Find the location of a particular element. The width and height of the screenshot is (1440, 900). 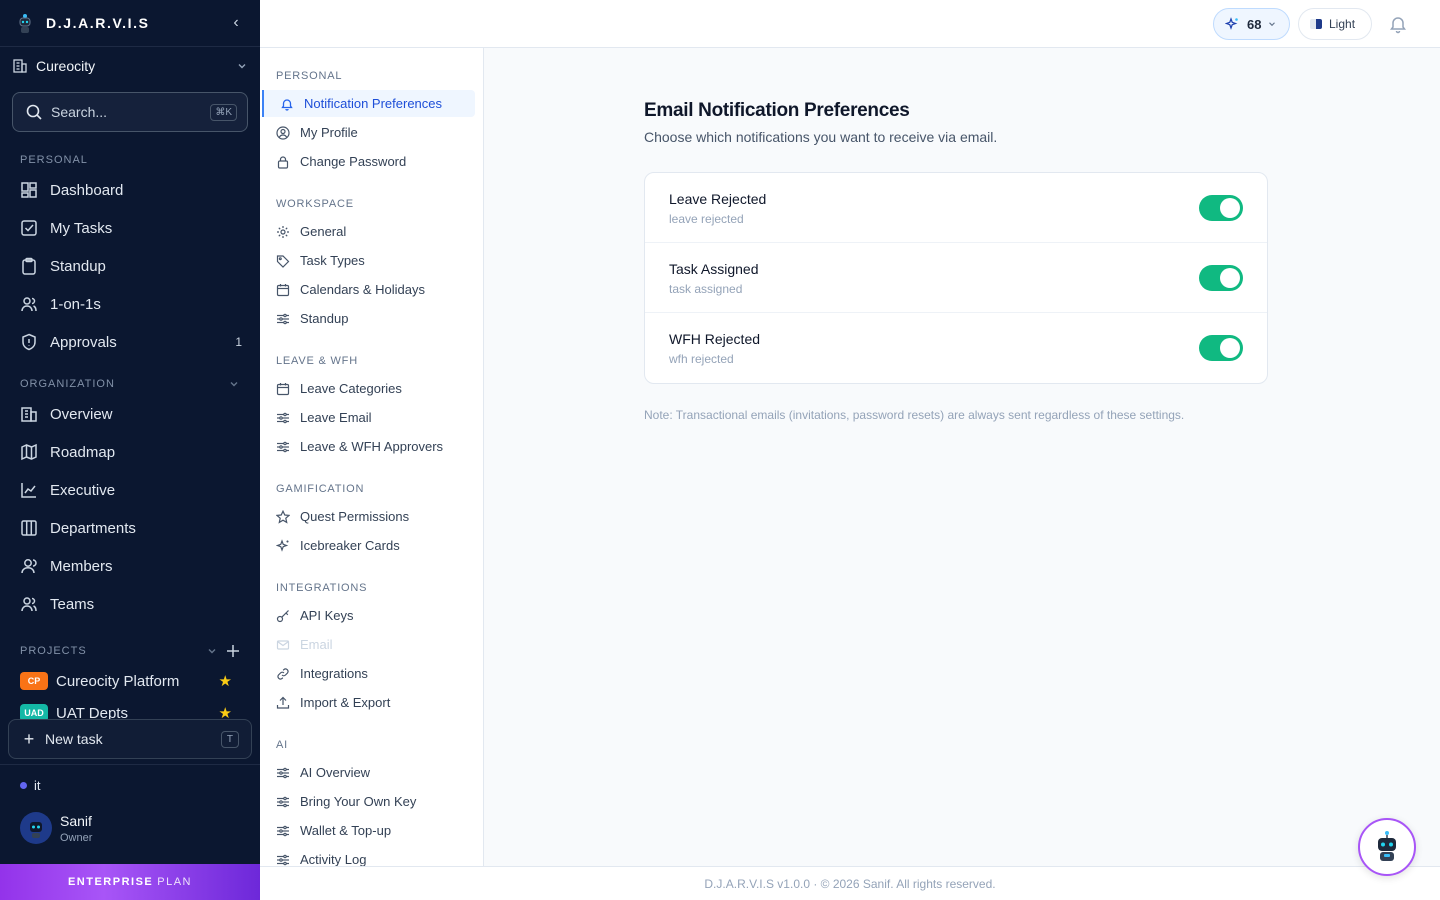

settings-item-email: Email is located at coordinates (375, 644).